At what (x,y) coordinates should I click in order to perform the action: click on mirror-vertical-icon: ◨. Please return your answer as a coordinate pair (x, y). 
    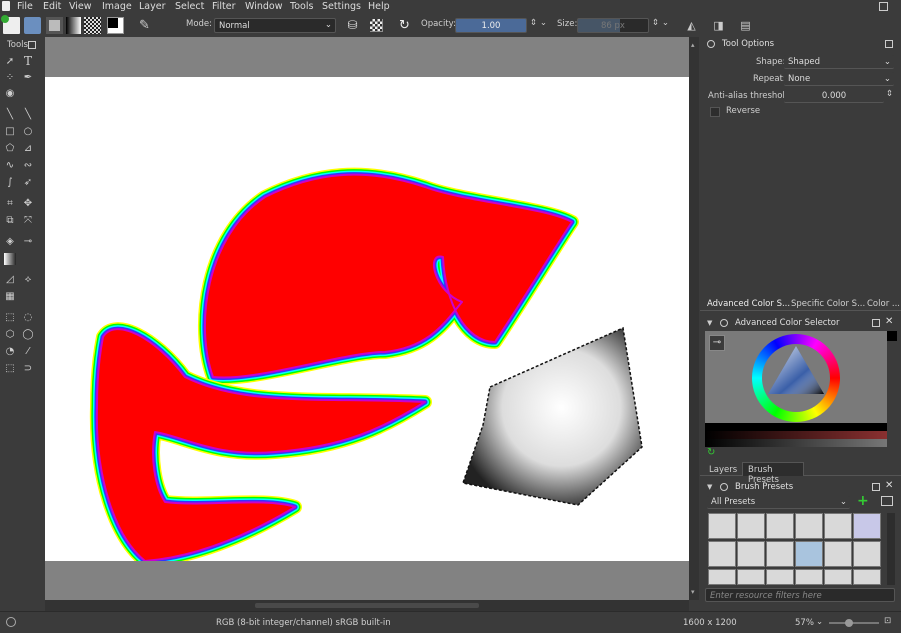
    Looking at the image, I should click on (718, 25).